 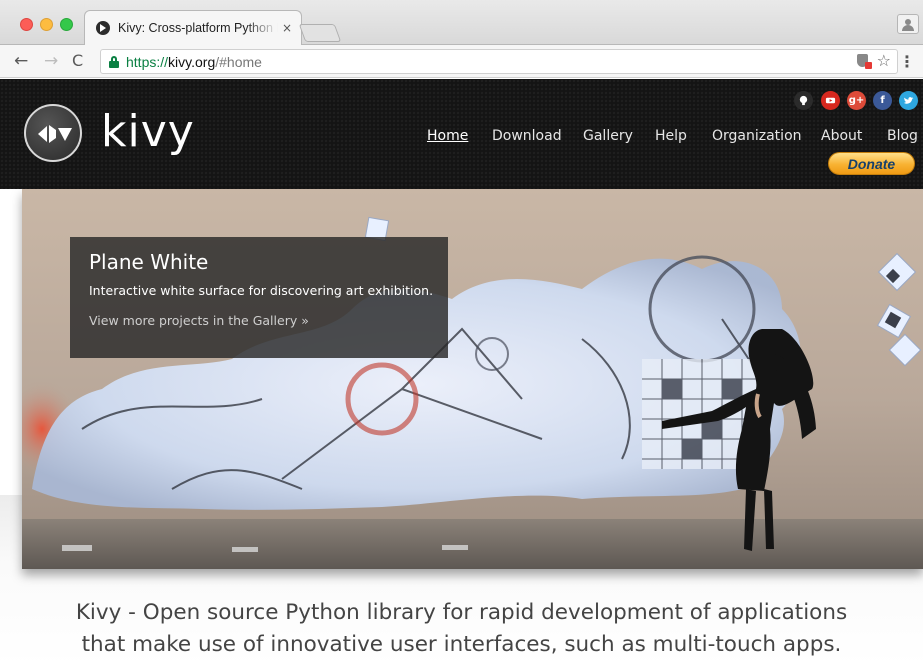 What do you see at coordinates (908, 100) in the screenshot?
I see `twitter-icon` at bounding box center [908, 100].